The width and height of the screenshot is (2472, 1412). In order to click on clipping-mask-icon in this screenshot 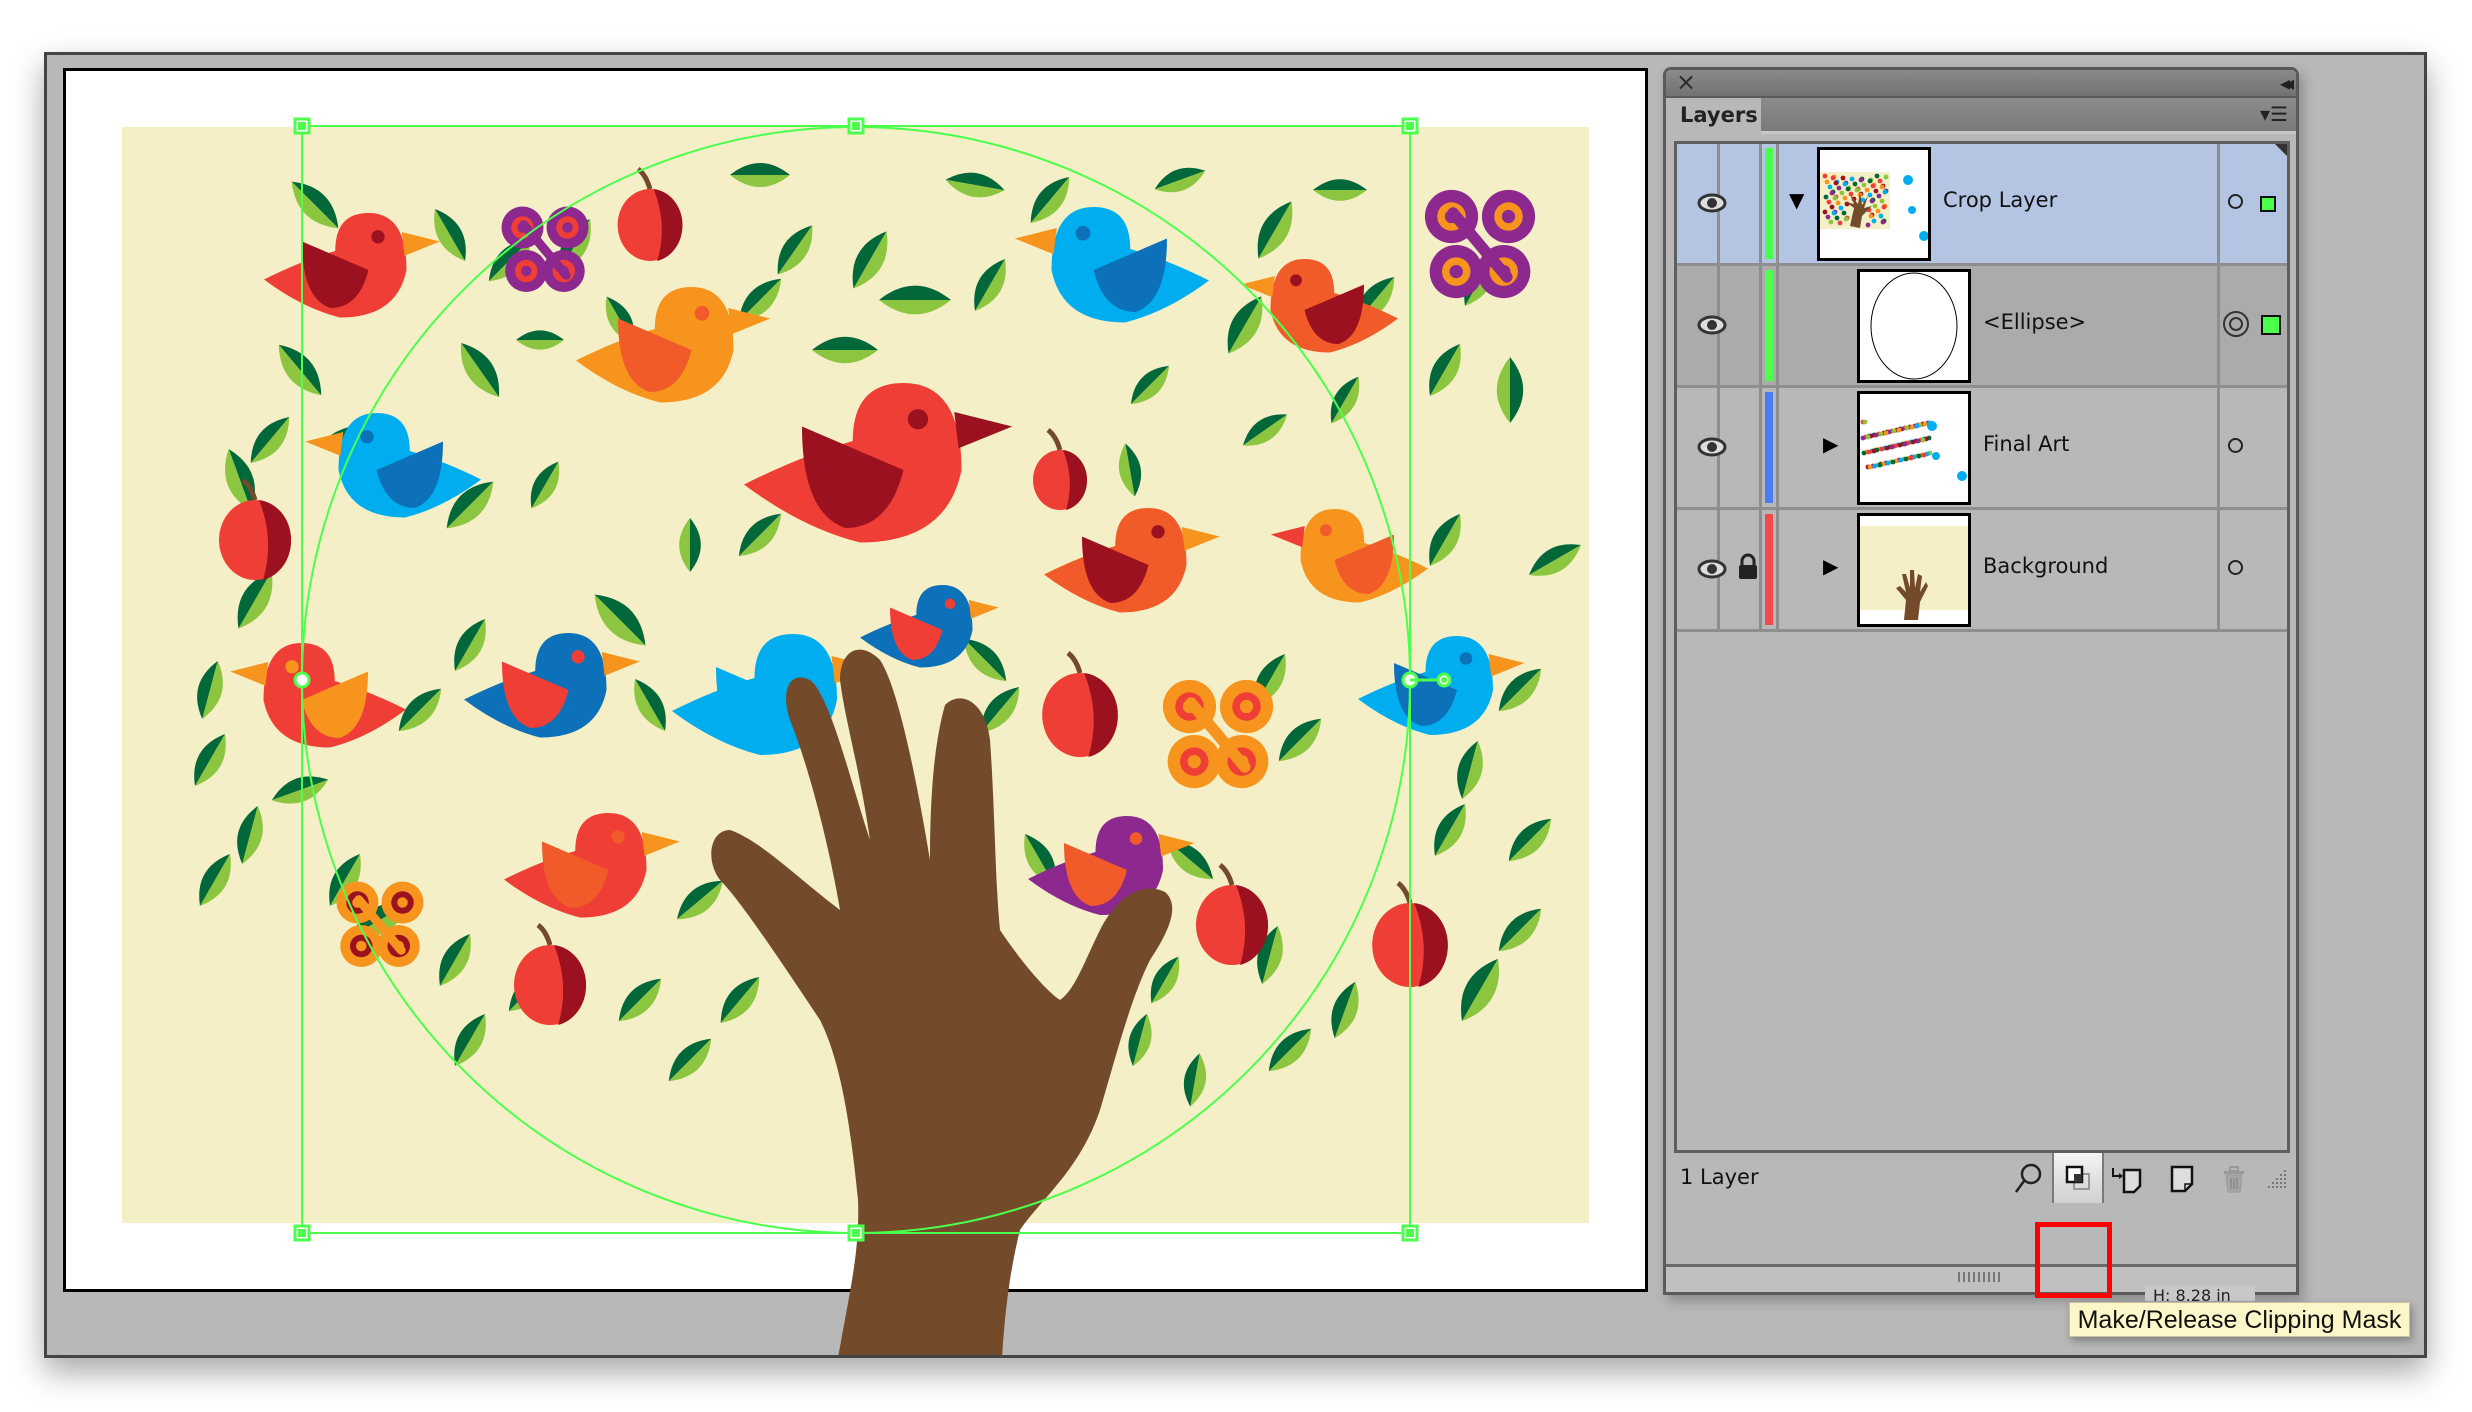, I will do `click(2078, 1178)`.